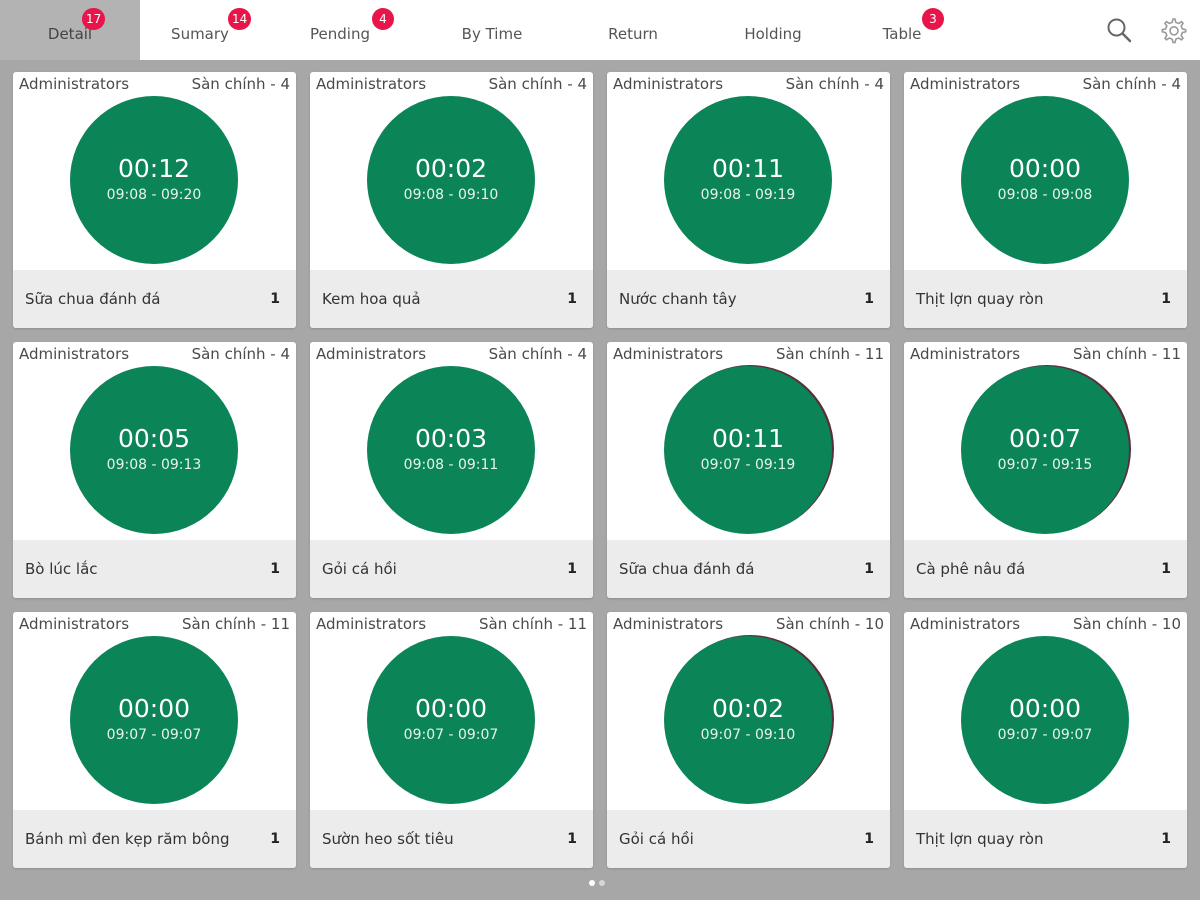 The width and height of the screenshot is (1200, 900). Describe the element at coordinates (533, 624) in the screenshot. I see `card-table: Sàn chính - 11` at that location.